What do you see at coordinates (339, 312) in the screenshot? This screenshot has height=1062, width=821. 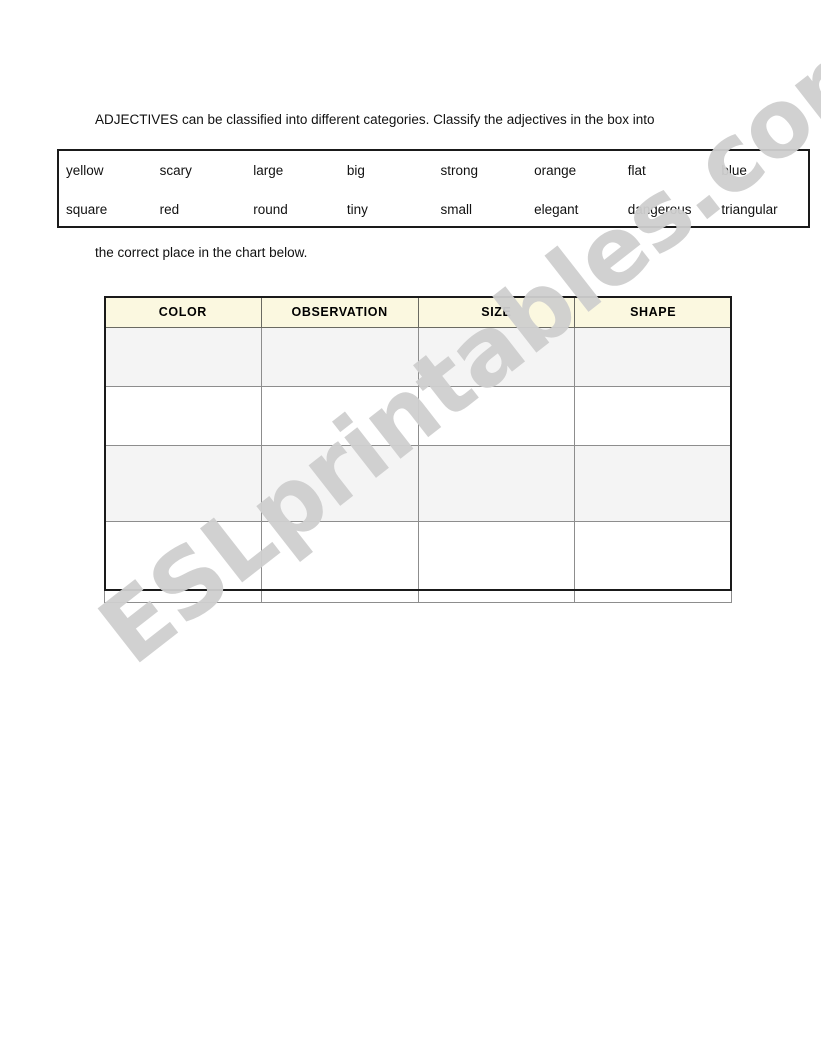 I see `chart-header-observation: OBSERVATION` at bounding box center [339, 312].